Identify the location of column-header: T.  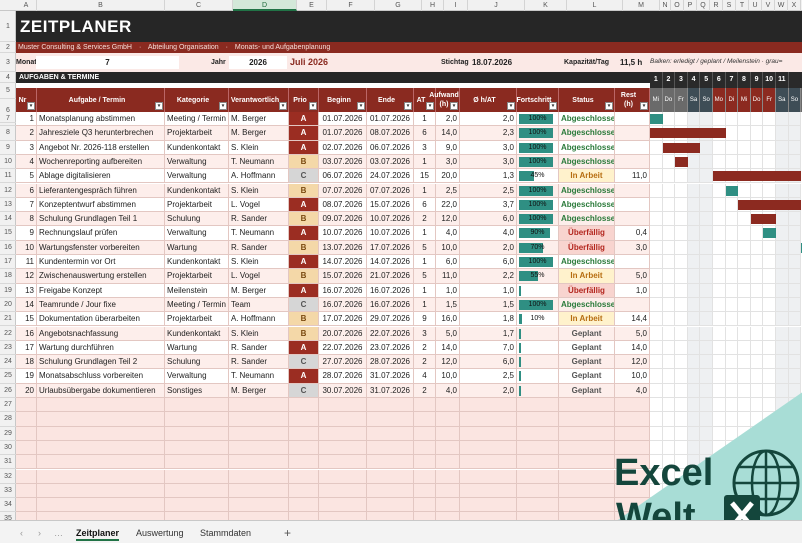
(742, 5).